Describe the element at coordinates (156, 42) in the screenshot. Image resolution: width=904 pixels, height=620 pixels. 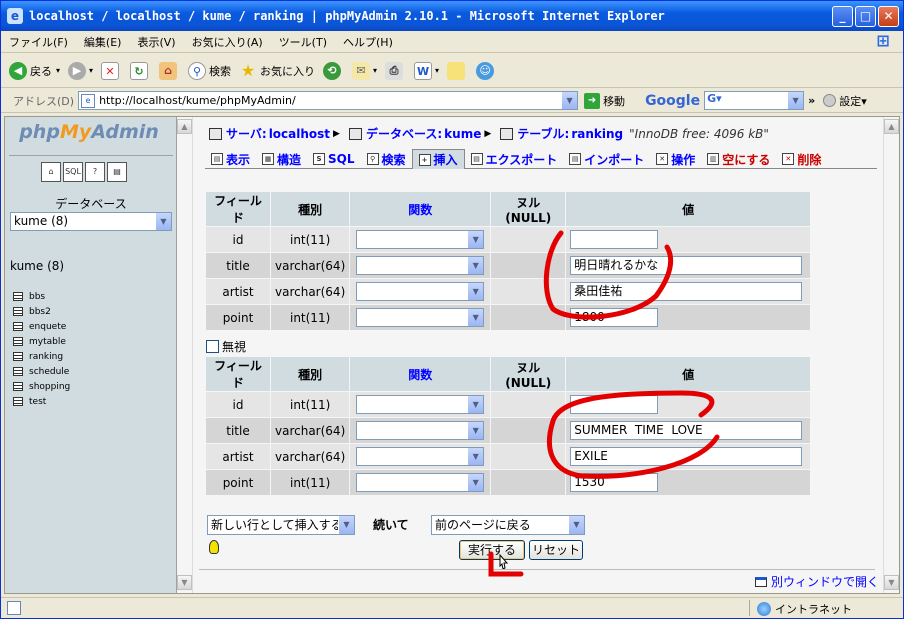
I see `menu-view: 表示(V)` at that location.